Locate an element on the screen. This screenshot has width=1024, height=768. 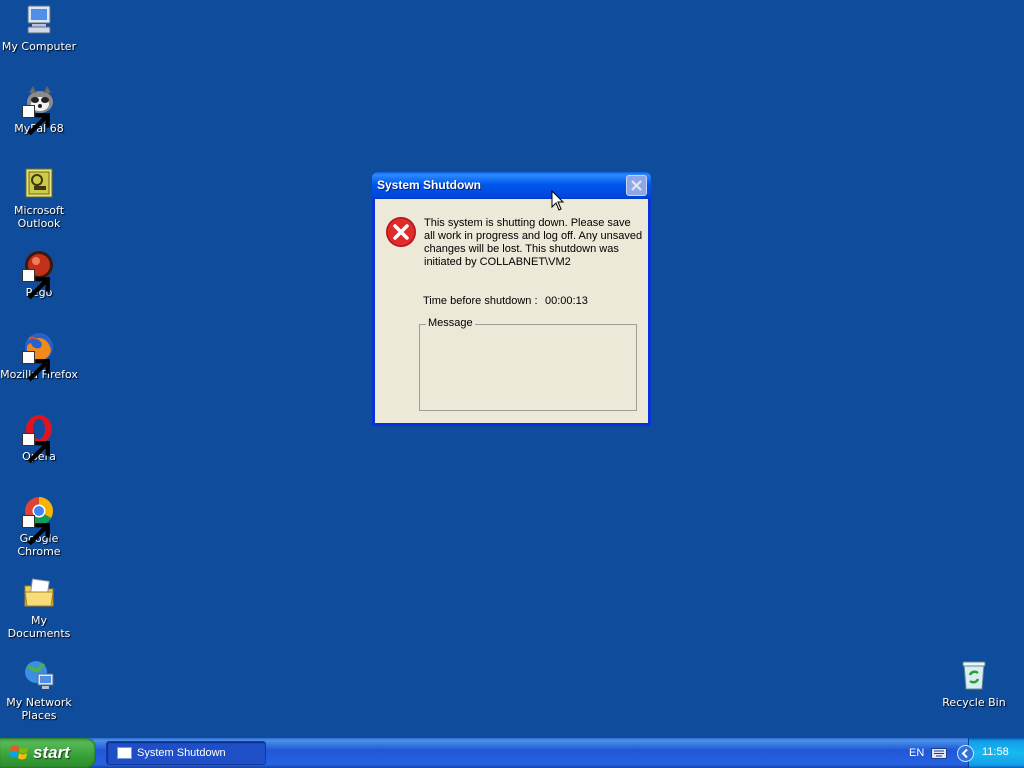
desktop-icon-network-places: My Network Places is located at coordinates (39, 690).